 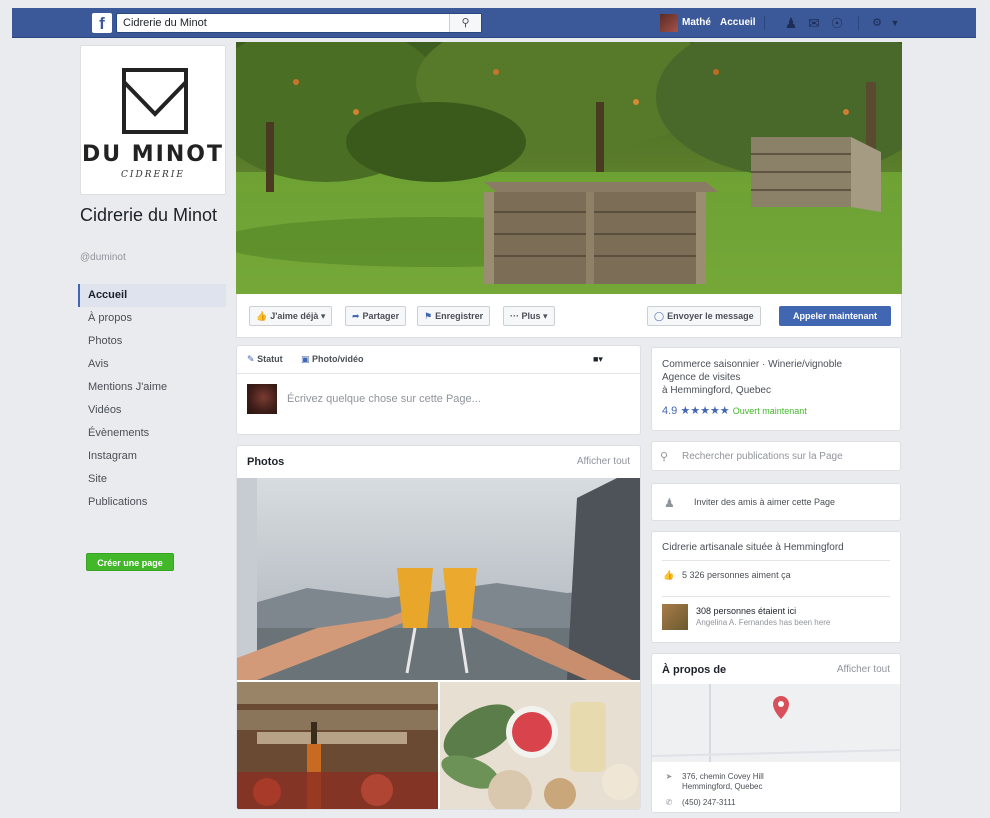 I want to click on visits-subtext: Angelina A. Fernandes has been here, so click(x=763, y=622).